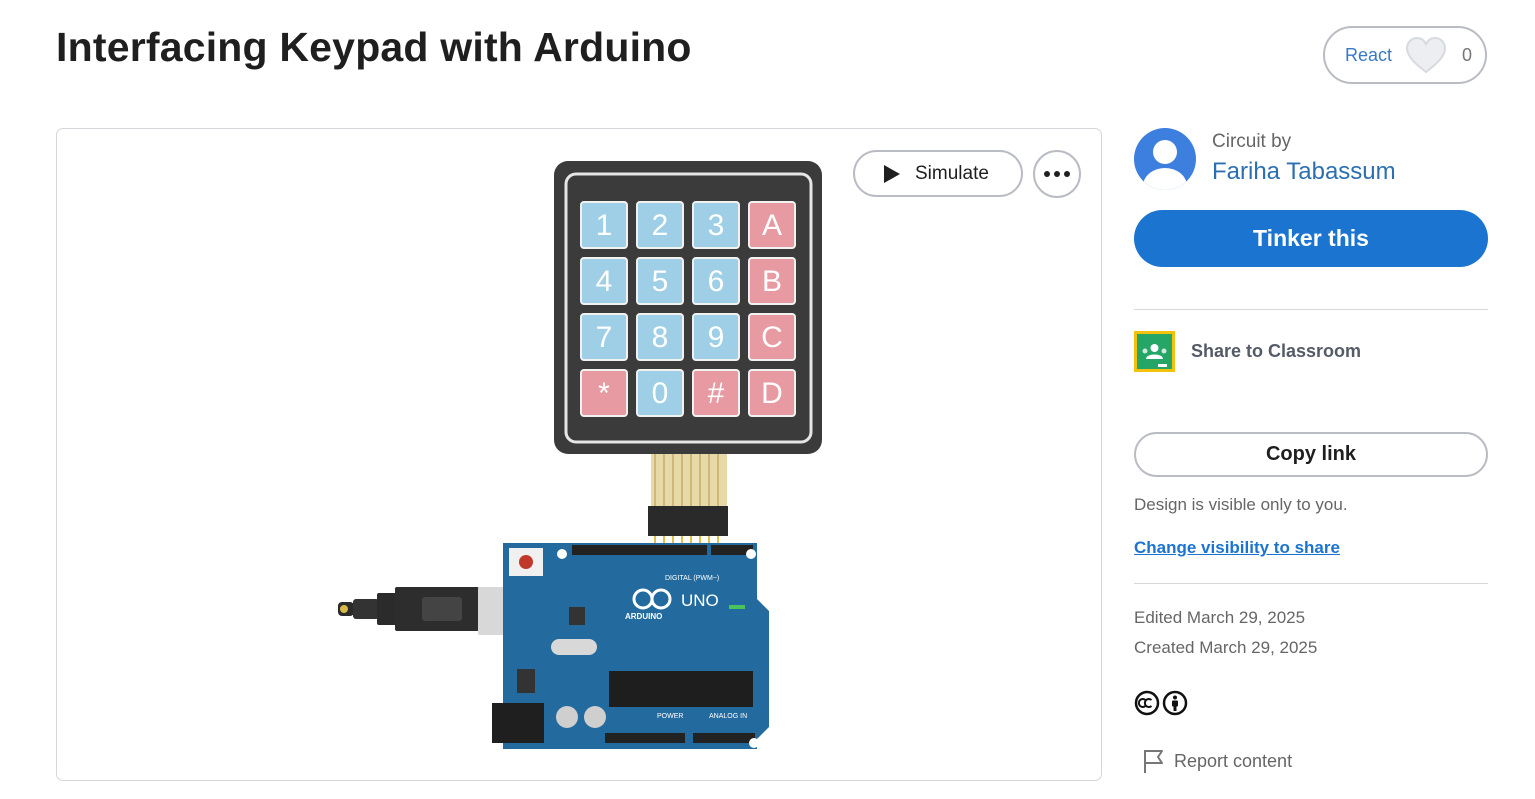 This screenshot has width=1535, height=799. I want to click on keypad-key: 4, so click(604, 281).